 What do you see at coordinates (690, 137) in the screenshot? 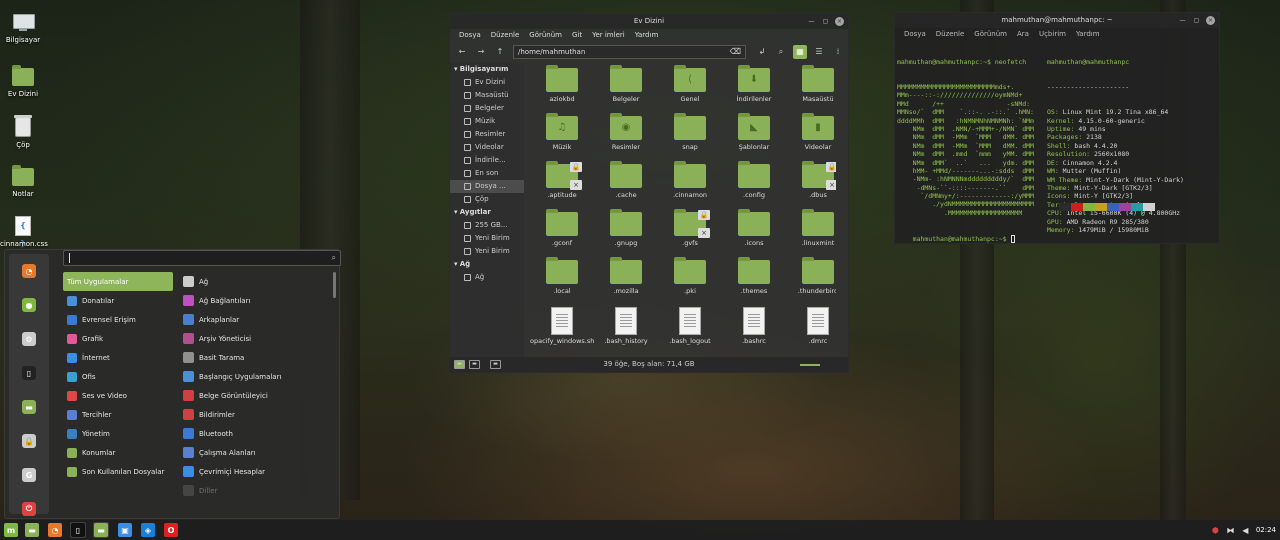
I see `file-item: snap` at bounding box center [690, 137].